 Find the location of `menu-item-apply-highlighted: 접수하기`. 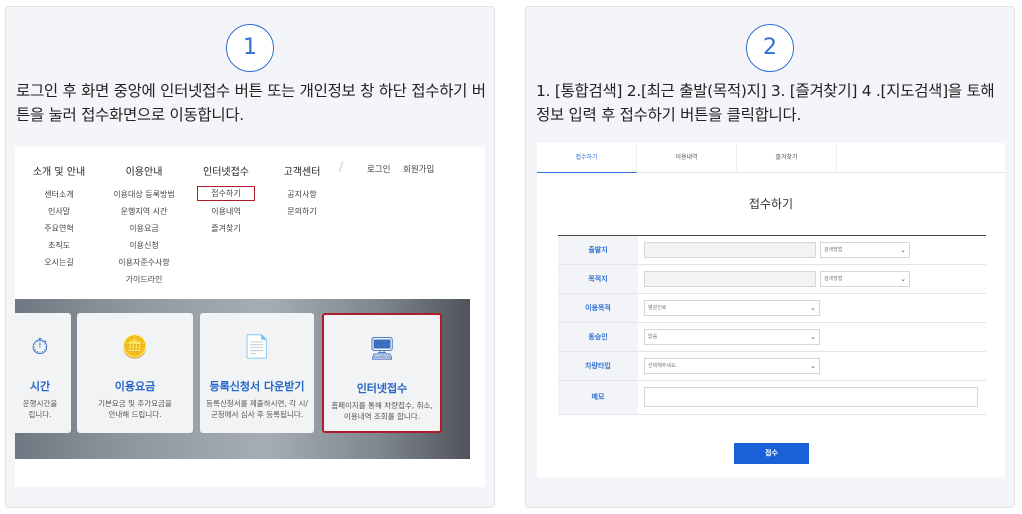

menu-item-apply-highlighted: 접수하기 is located at coordinates (226, 193).